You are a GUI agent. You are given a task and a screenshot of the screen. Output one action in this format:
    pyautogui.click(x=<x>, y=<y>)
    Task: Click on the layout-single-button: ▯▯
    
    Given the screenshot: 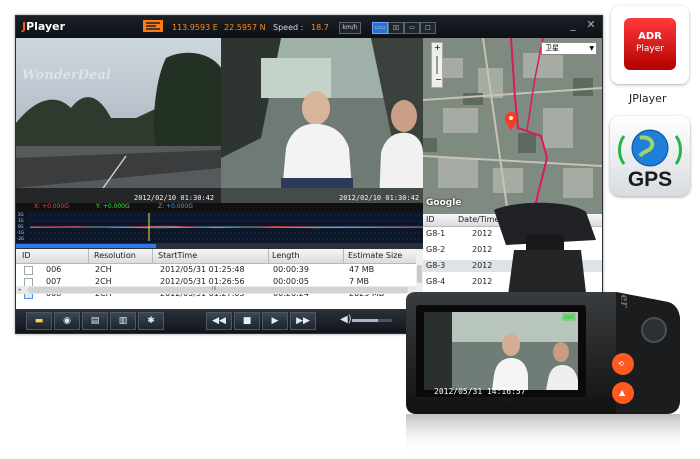 What is the action you would take?
    pyautogui.click(x=396, y=28)
    